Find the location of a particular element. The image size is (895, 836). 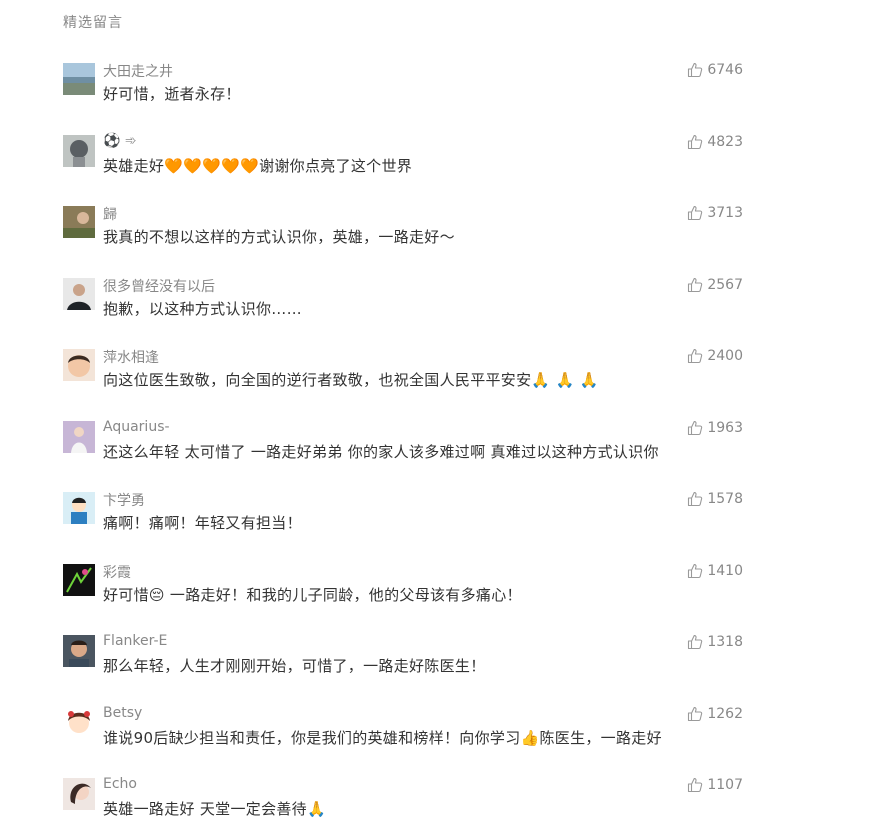

like-button: 3713 is located at coordinates (715, 213).